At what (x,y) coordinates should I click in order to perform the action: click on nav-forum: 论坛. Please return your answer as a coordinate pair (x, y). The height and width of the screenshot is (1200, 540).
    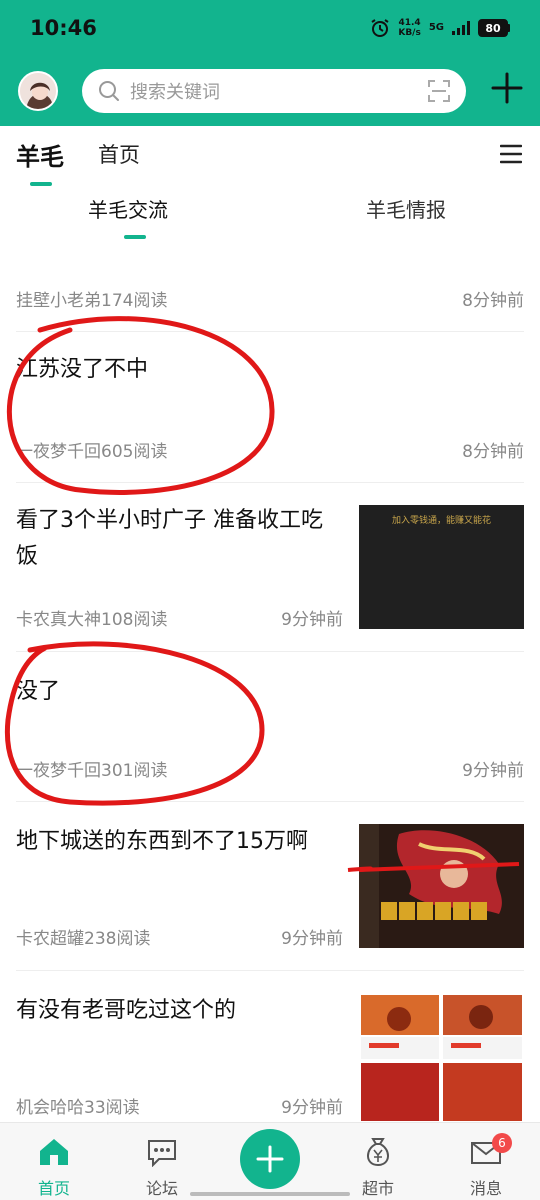
    Looking at the image, I should click on (162, 1168).